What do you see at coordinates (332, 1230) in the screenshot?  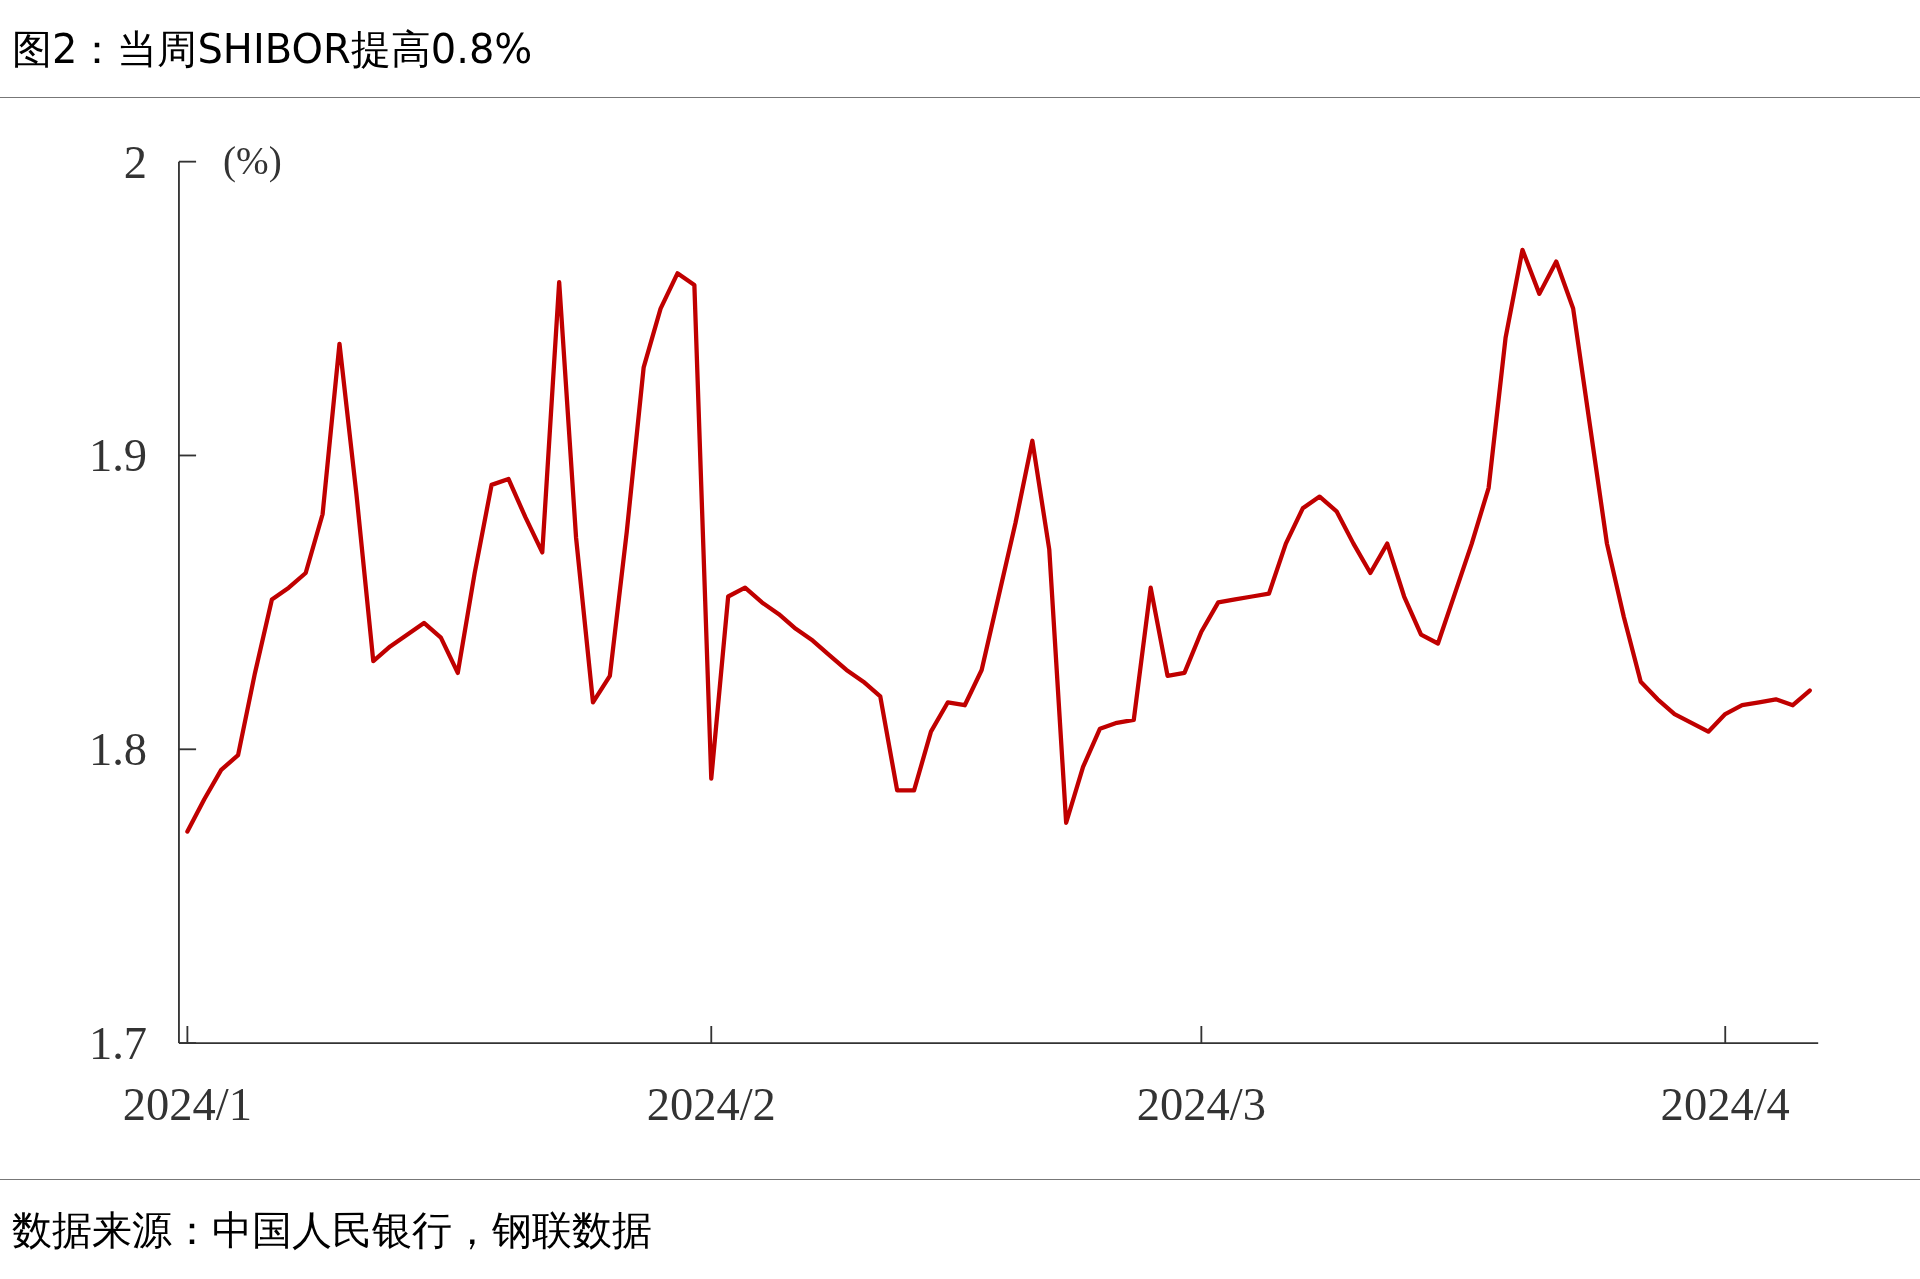 I see `source-note: 数据来源：中国人民银行，钢联数据` at bounding box center [332, 1230].